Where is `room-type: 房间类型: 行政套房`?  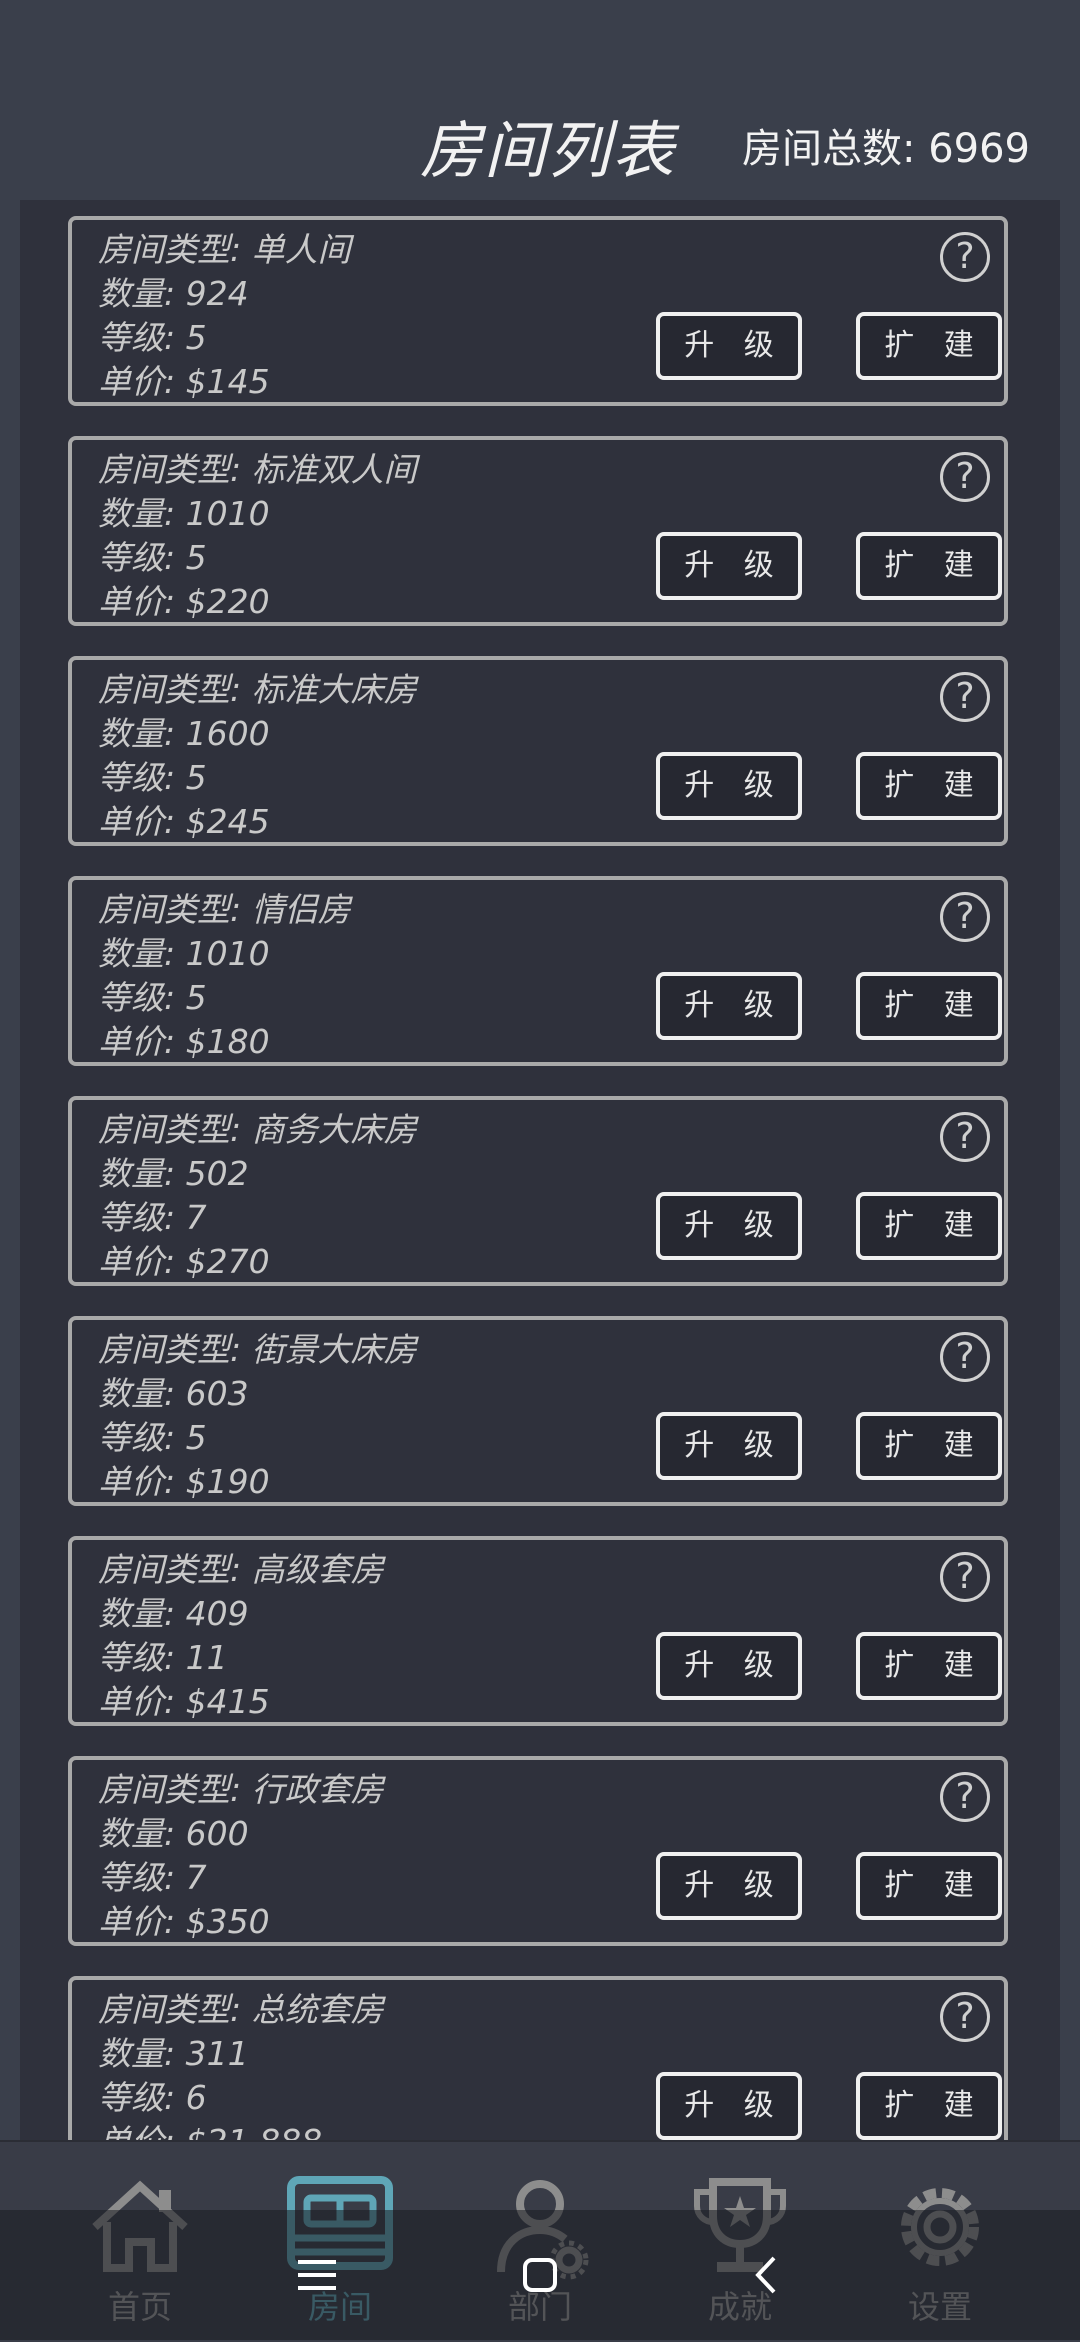
room-type: 房间类型: 行政套房 is located at coordinates (241, 1789).